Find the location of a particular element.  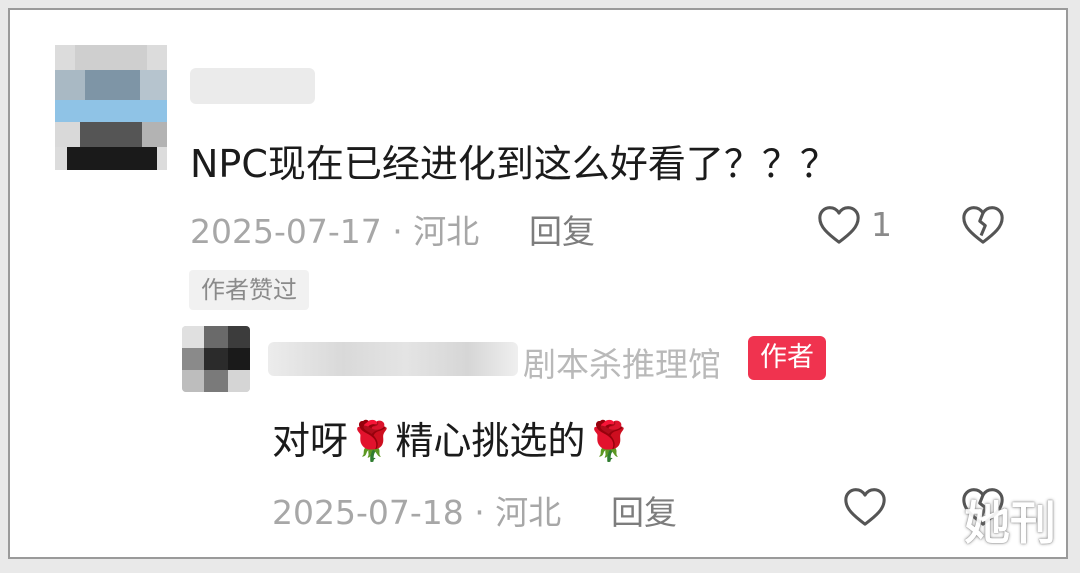

author-liked-tag: 作者赞过 is located at coordinates (249, 290).